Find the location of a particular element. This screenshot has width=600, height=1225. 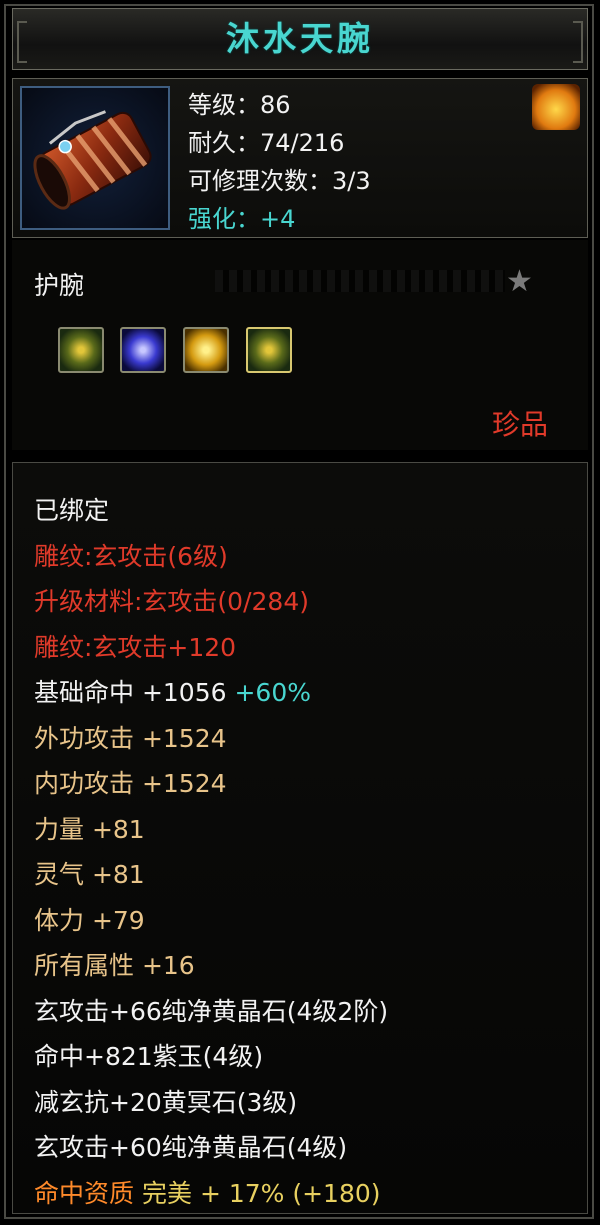

aptitude-grade: 完美 is located at coordinates (166, 1193).